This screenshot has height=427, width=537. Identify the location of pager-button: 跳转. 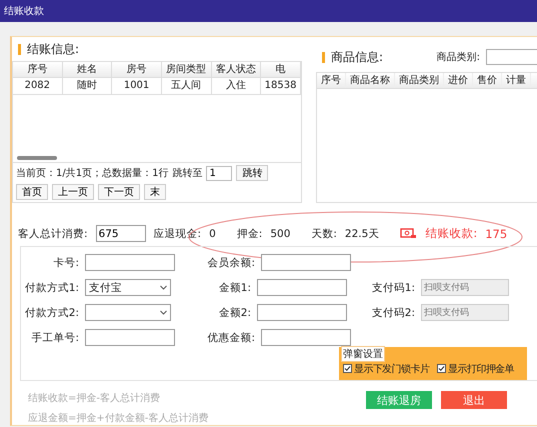
(252, 173).